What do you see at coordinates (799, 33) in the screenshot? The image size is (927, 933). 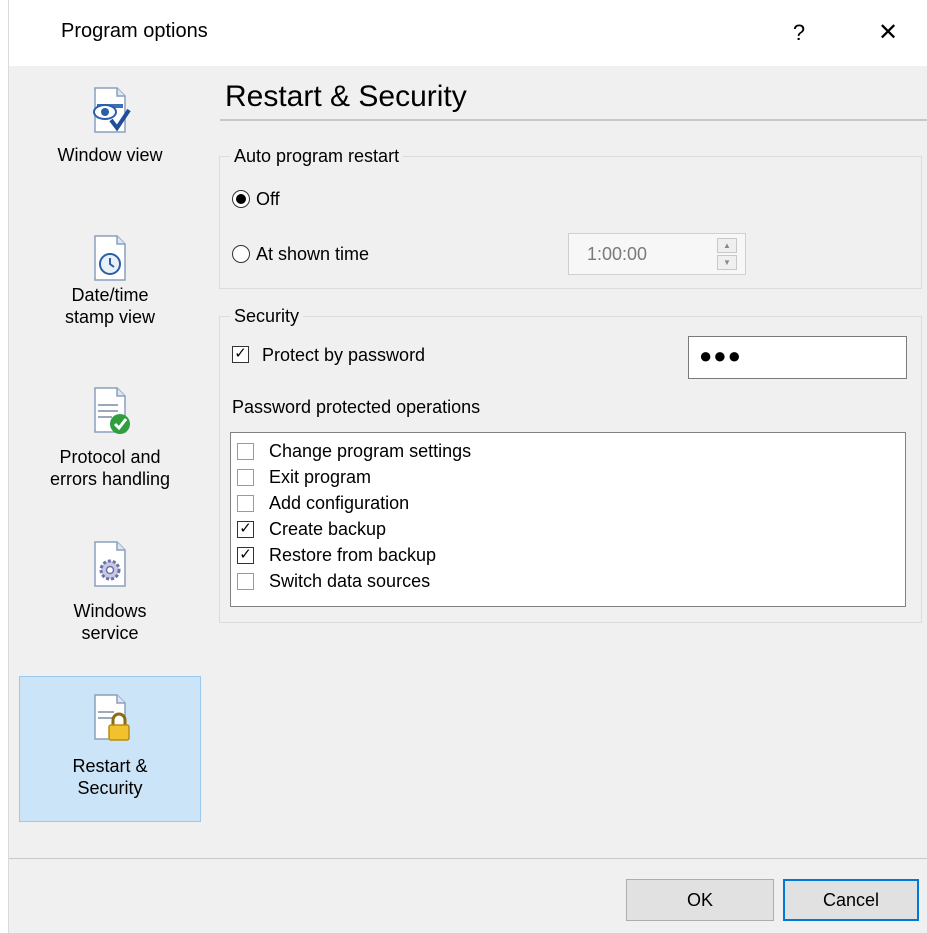 I see `help-button: ?` at bounding box center [799, 33].